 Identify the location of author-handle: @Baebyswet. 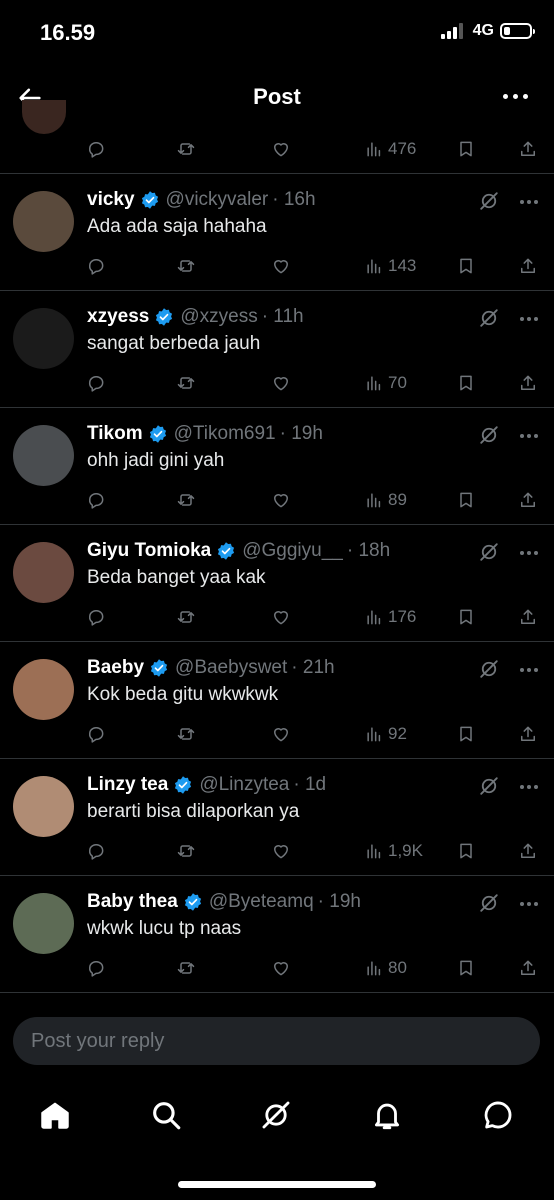
(231, 668).